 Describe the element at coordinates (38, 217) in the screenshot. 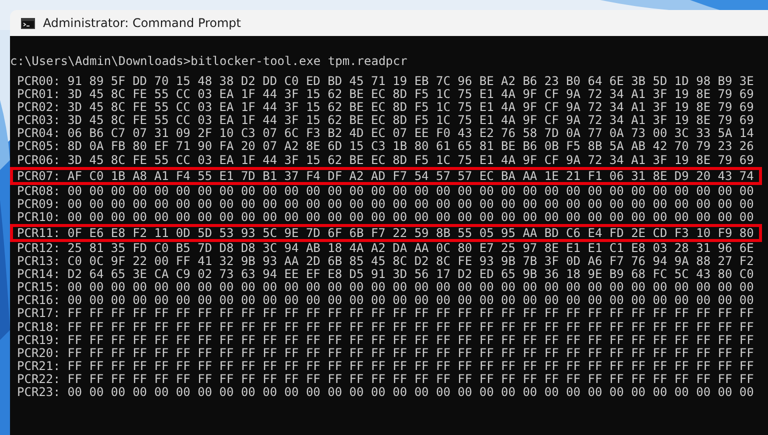

I see `pcr-label: PCR10:` at that location.